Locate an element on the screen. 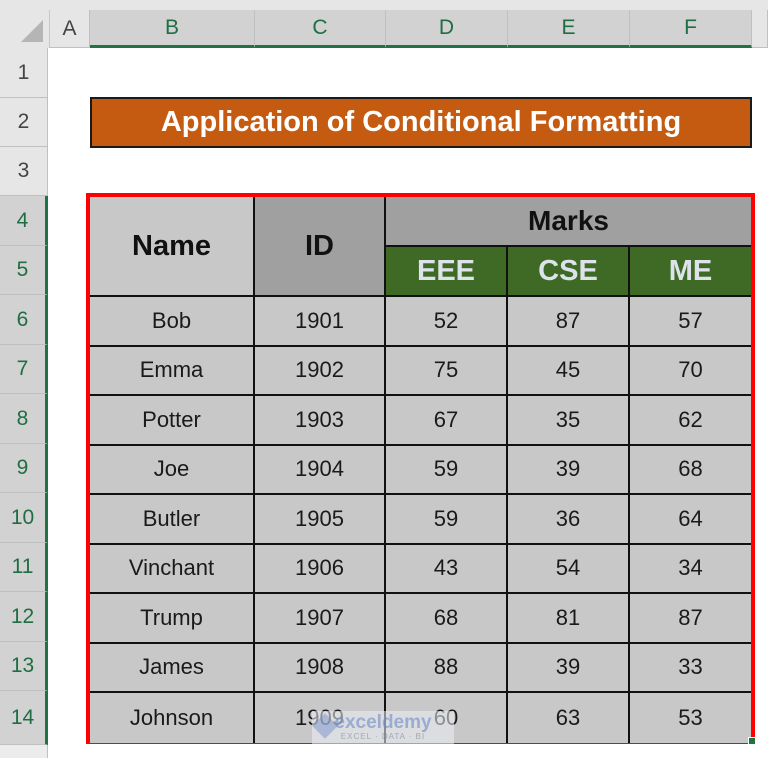 Image resolution: width=768 pixels, height=758 pixels. cell-id: 1905 is located at coordinates (320, 520).